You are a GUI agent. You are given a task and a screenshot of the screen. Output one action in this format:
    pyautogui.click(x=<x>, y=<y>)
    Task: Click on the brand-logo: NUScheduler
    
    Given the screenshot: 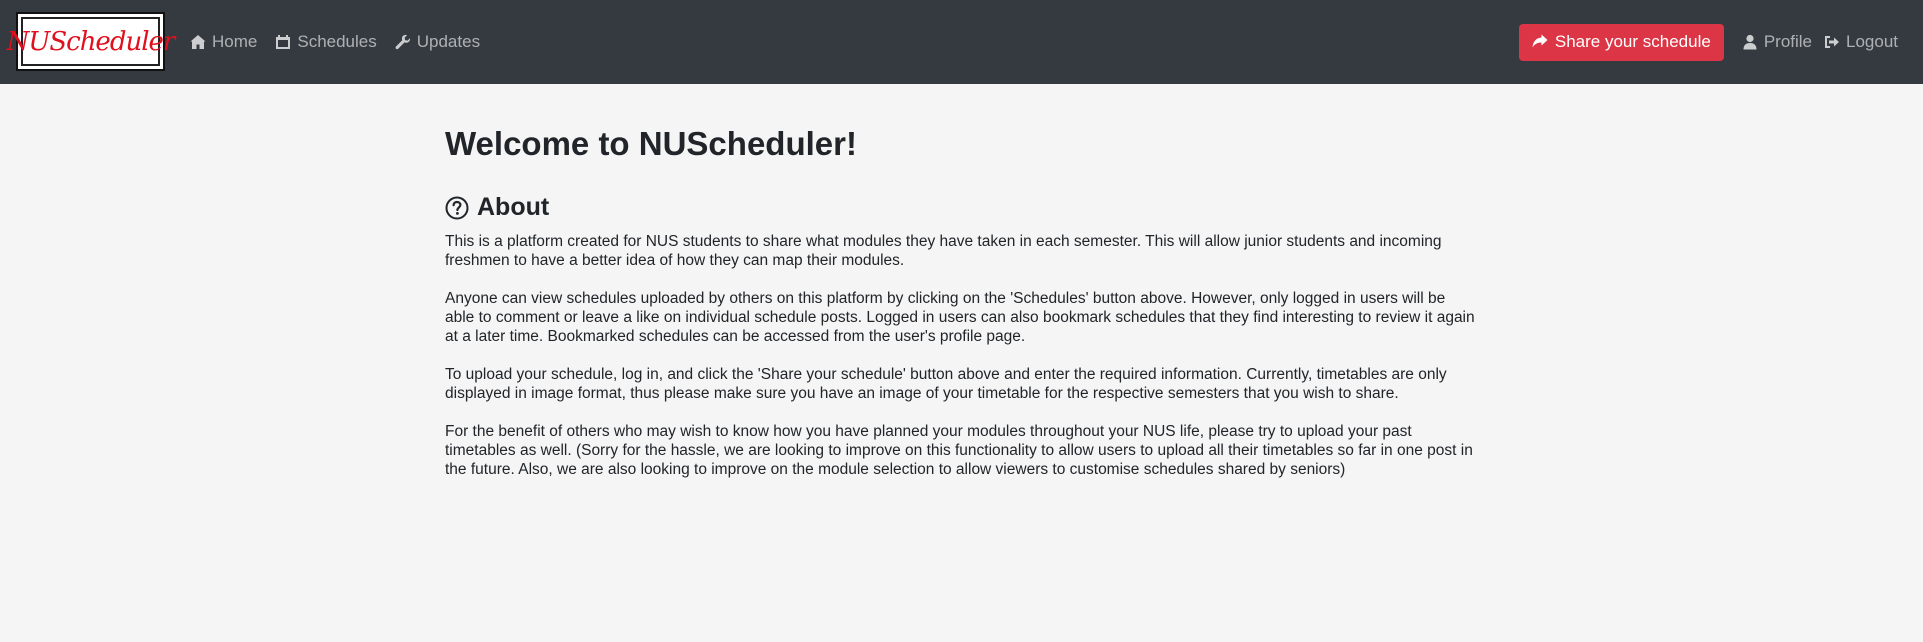 What is the action you would take?
    pyautogui.click(x=91, y=41)
    